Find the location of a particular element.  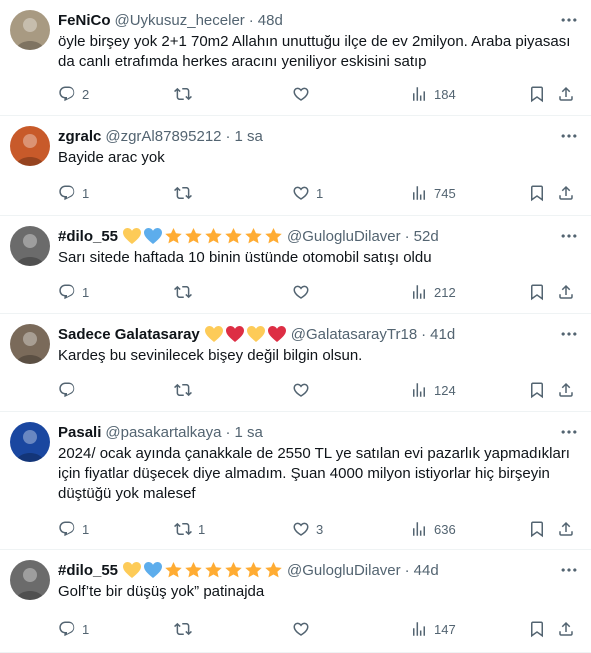

views-count: 147 is located at coordinates (445, 629).